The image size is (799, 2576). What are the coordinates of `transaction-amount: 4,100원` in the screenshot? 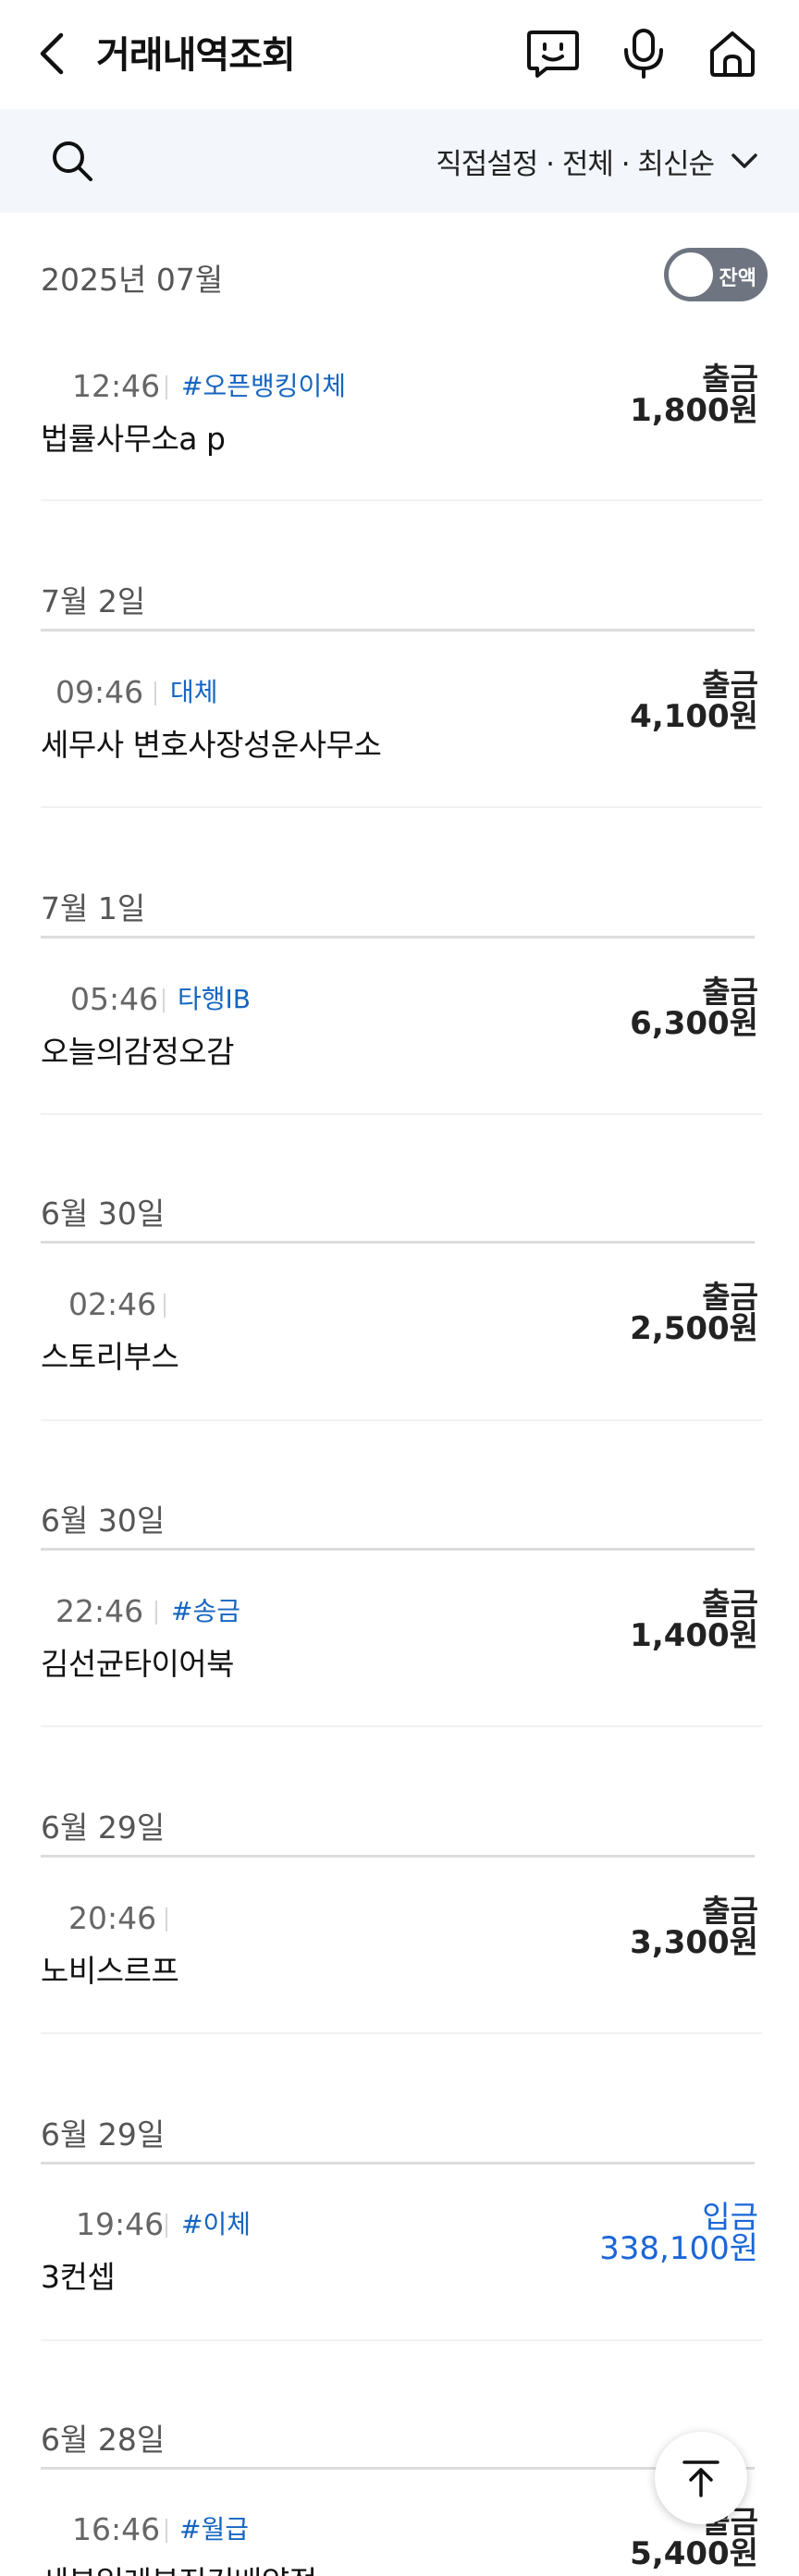 It's located at (694, 716).